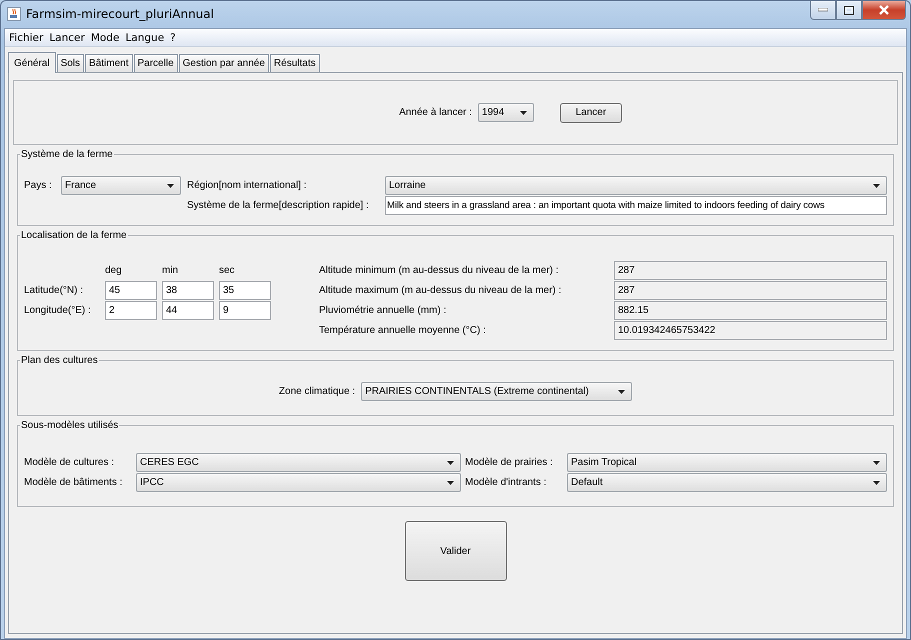 The width and height of the screenshot is (911, 640). I want to click on coordinate-field: 35, so click(245, 290).